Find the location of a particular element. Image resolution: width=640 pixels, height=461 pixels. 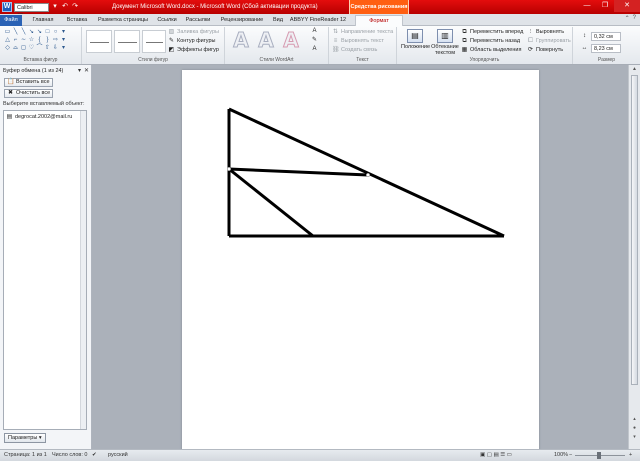

list-item: ▤ degrocat.2002@mail.ru is located at coordinates (39, 117).